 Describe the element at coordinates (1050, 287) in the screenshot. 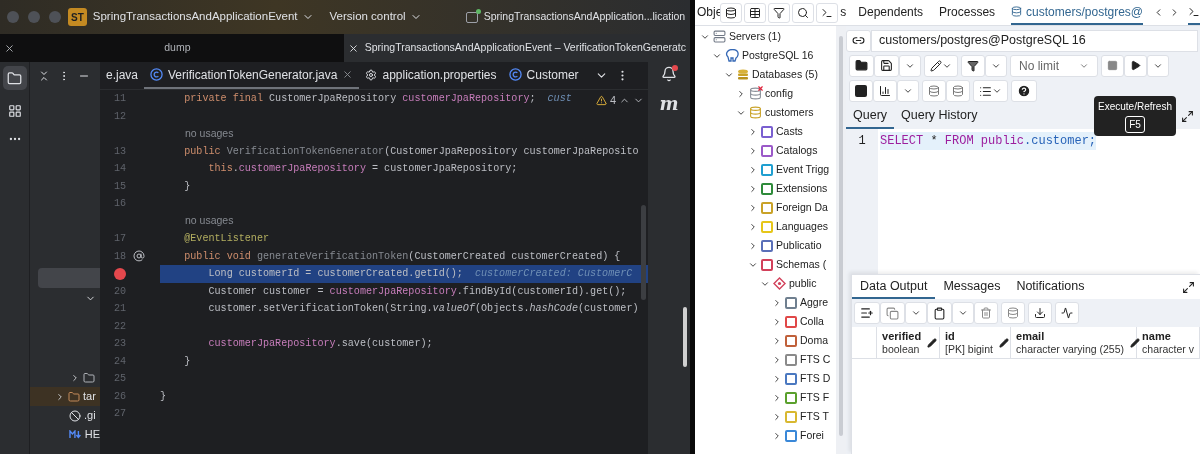

I see `output-tab: Notifications` at that location.